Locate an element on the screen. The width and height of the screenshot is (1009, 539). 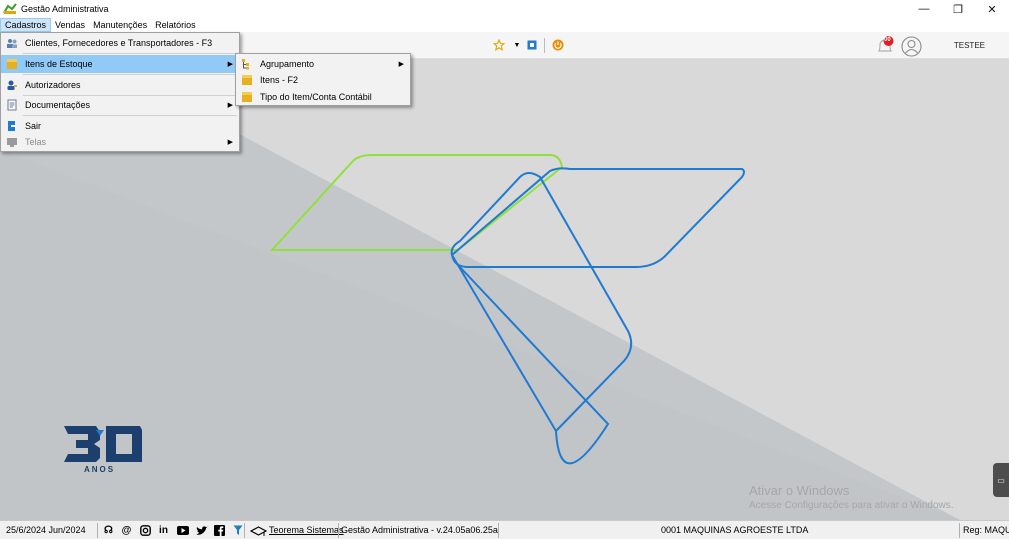
submenu-item-tipo-item: Tipo do Item/Conta Contábil is located at coordinates (323, 97).